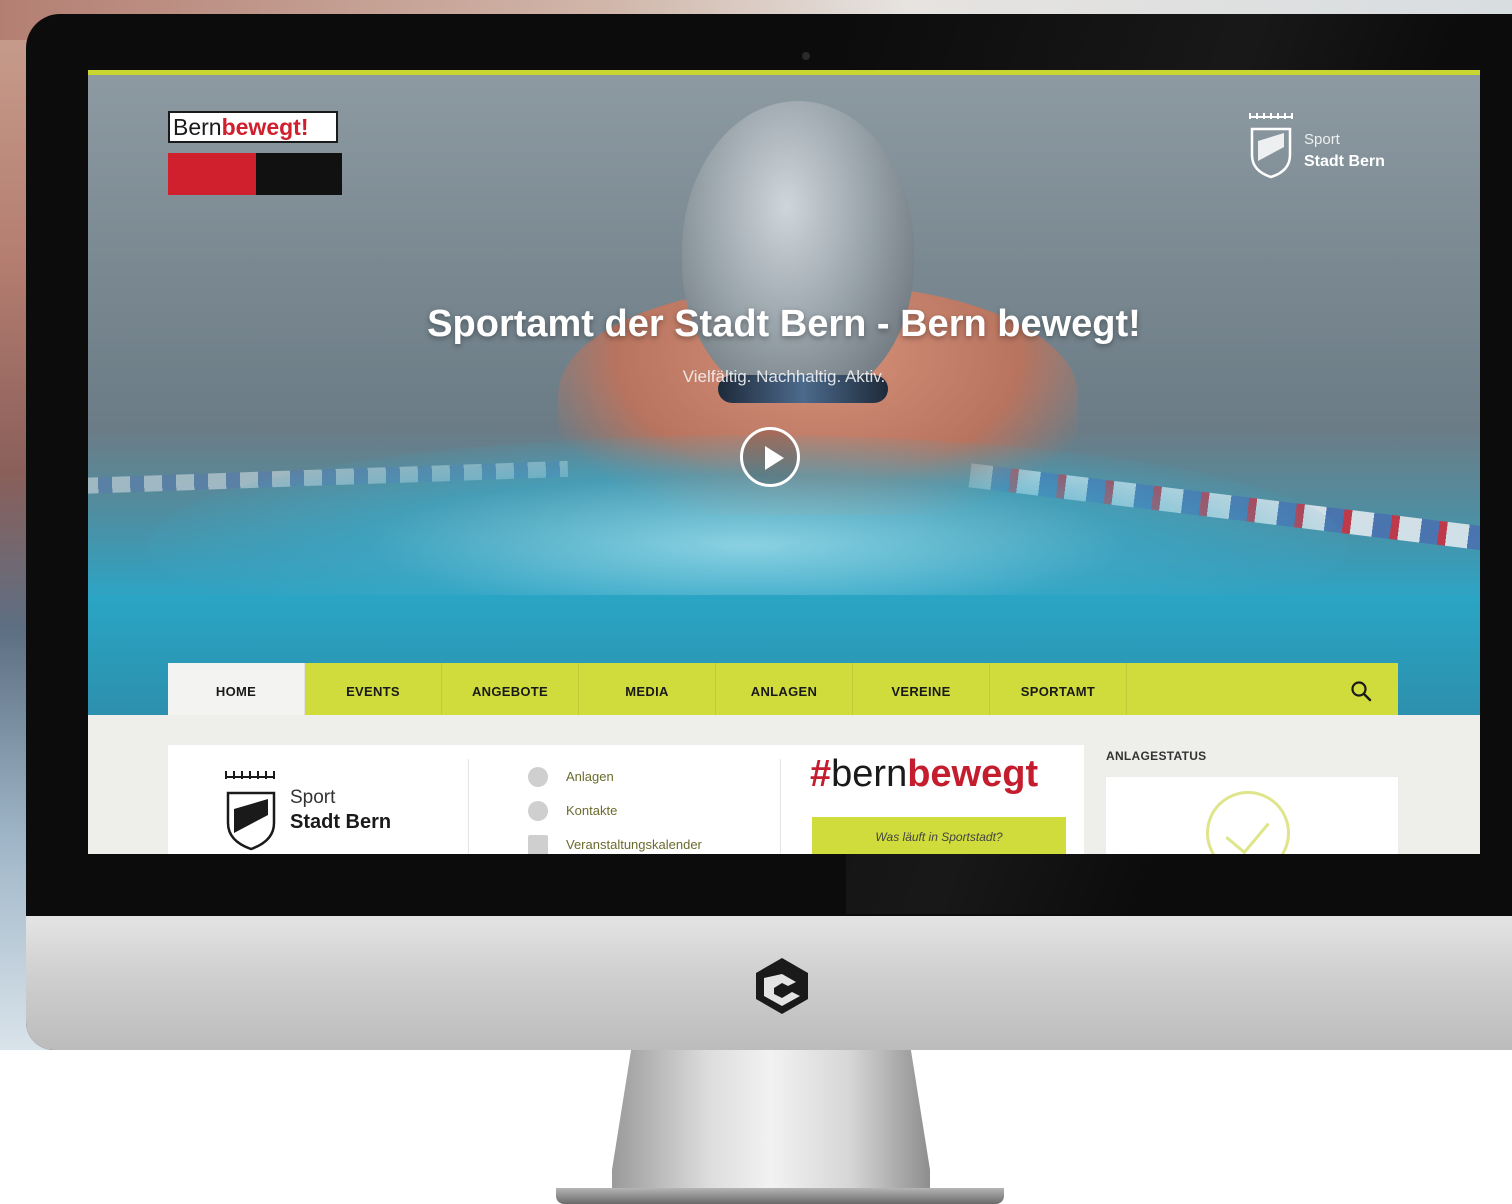 The image size is (1512, 1204). I want to click on camera-dot, so click(806, 56).